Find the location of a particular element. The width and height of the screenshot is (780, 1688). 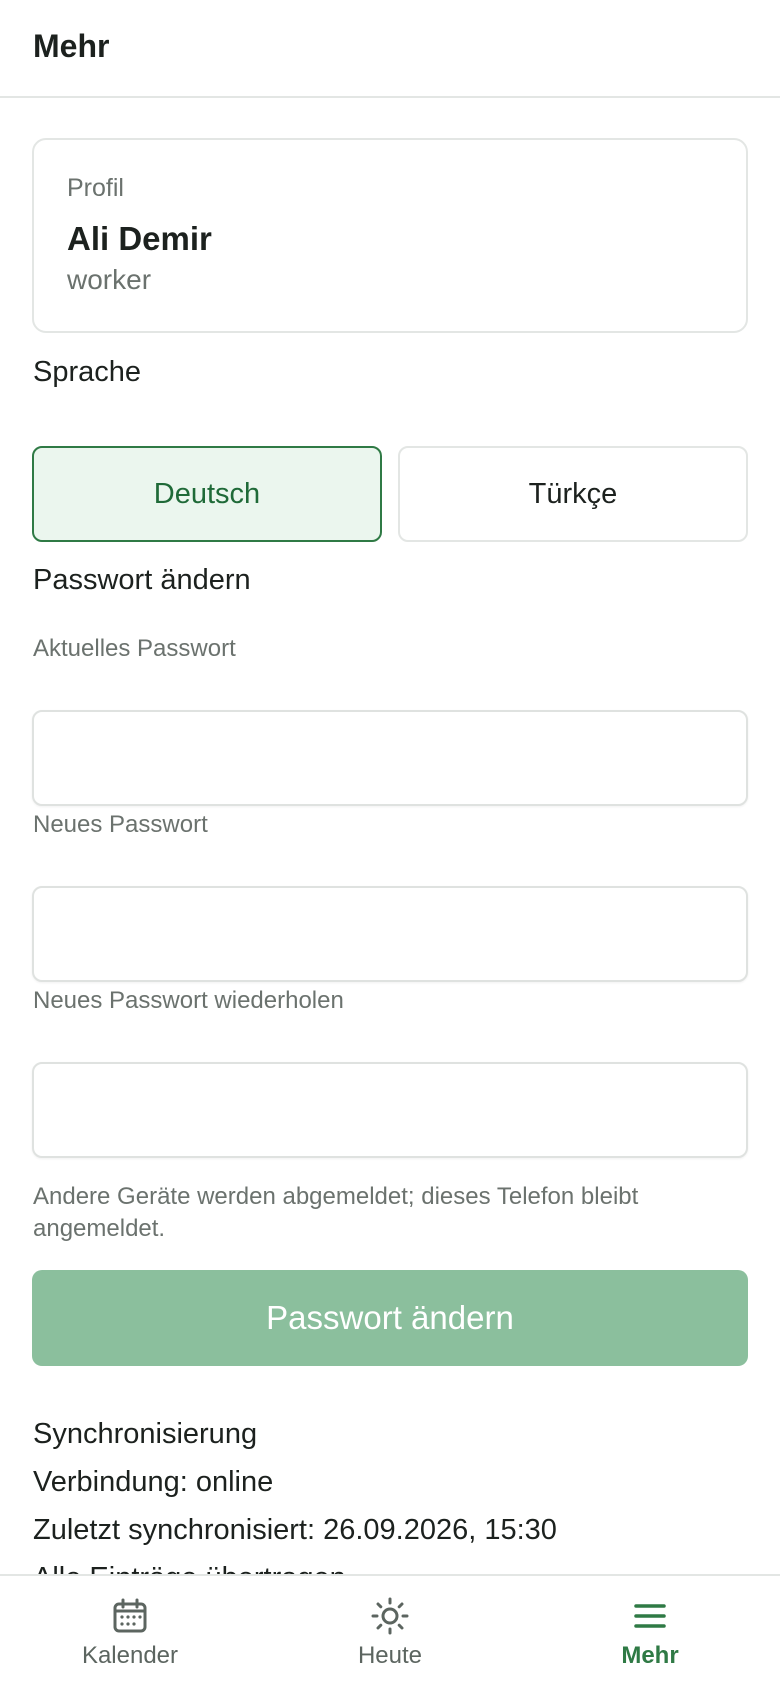

bottom-tab-bar: Kalender Heute Mehr is located at coordinates (390, 1631).